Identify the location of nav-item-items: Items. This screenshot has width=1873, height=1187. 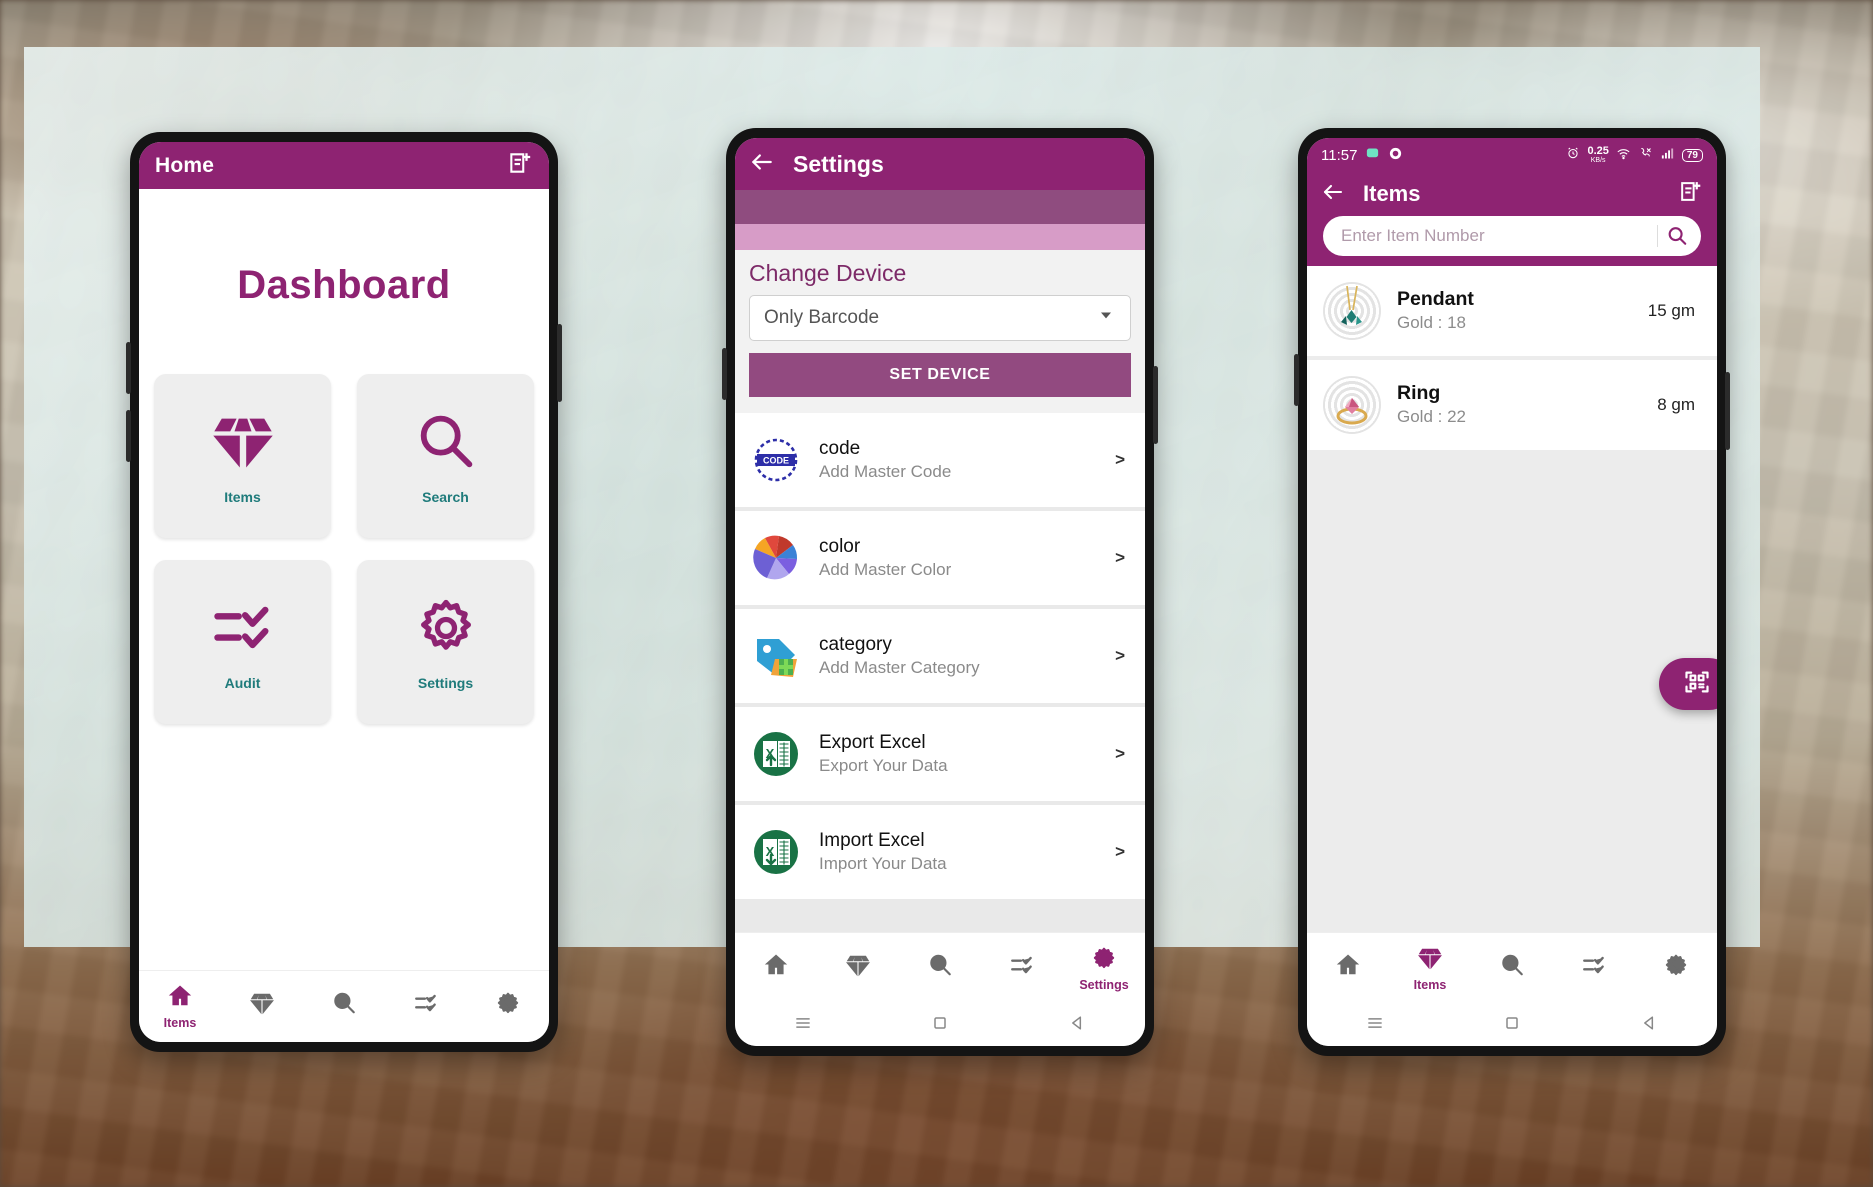
(1430, 968).